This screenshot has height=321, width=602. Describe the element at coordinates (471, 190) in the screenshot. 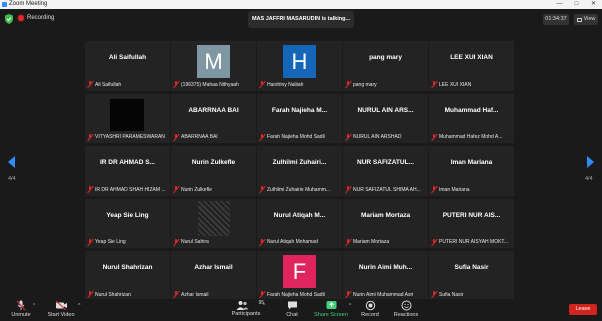

I see `participant-name-label: Iman Mariana` at that location.